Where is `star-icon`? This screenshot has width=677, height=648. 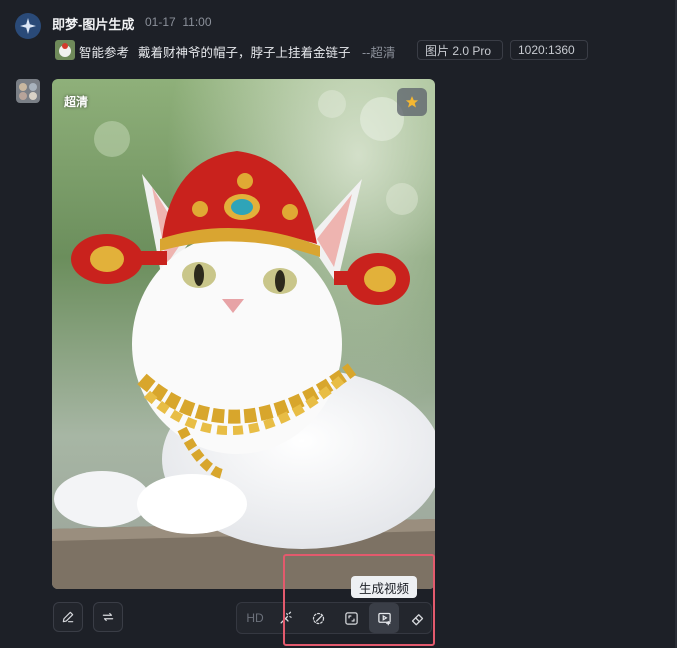
star-icon is located at coordinates (412, 102).